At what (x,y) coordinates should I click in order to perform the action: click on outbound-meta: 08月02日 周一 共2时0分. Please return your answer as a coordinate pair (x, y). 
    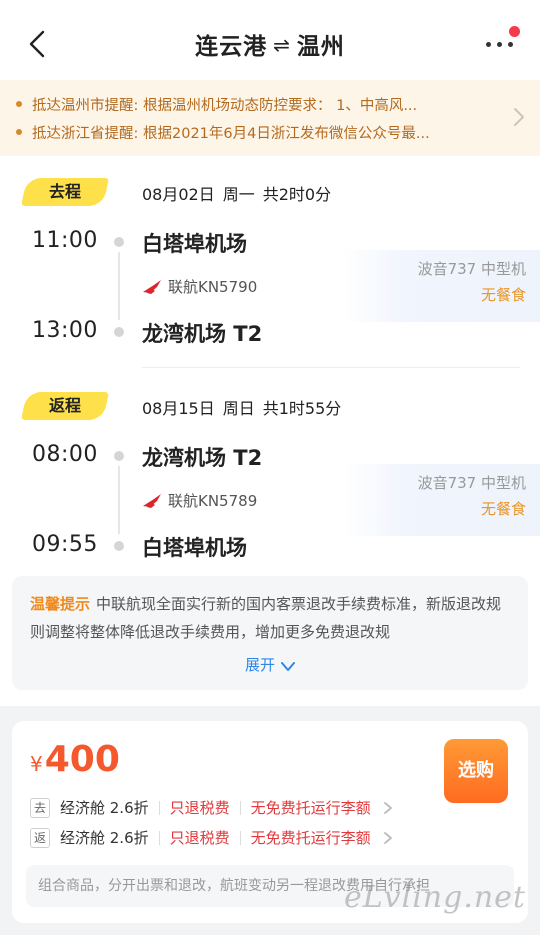
    Looking at the image, I should click on (240, 193).